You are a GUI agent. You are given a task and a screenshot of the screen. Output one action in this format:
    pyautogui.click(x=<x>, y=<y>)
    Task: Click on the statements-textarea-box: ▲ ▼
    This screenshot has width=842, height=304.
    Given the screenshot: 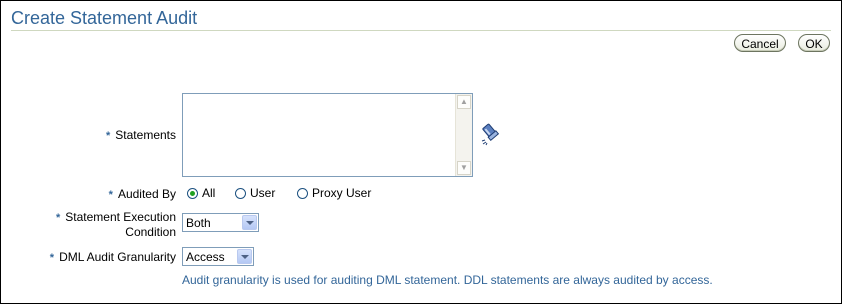 What is the action you would take?
    pyautogui.click(x=327, y=135)
    